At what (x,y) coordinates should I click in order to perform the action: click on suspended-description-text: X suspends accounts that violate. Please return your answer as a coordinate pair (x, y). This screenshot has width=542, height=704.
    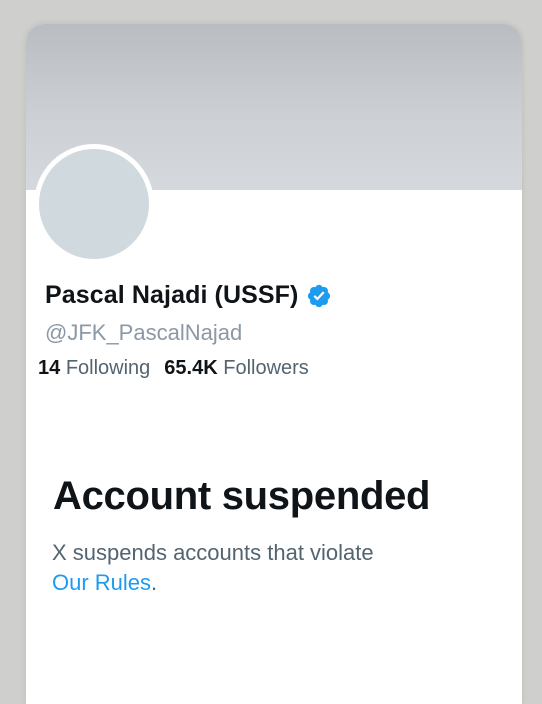
    Looking at the image, I should click on (213, 552).